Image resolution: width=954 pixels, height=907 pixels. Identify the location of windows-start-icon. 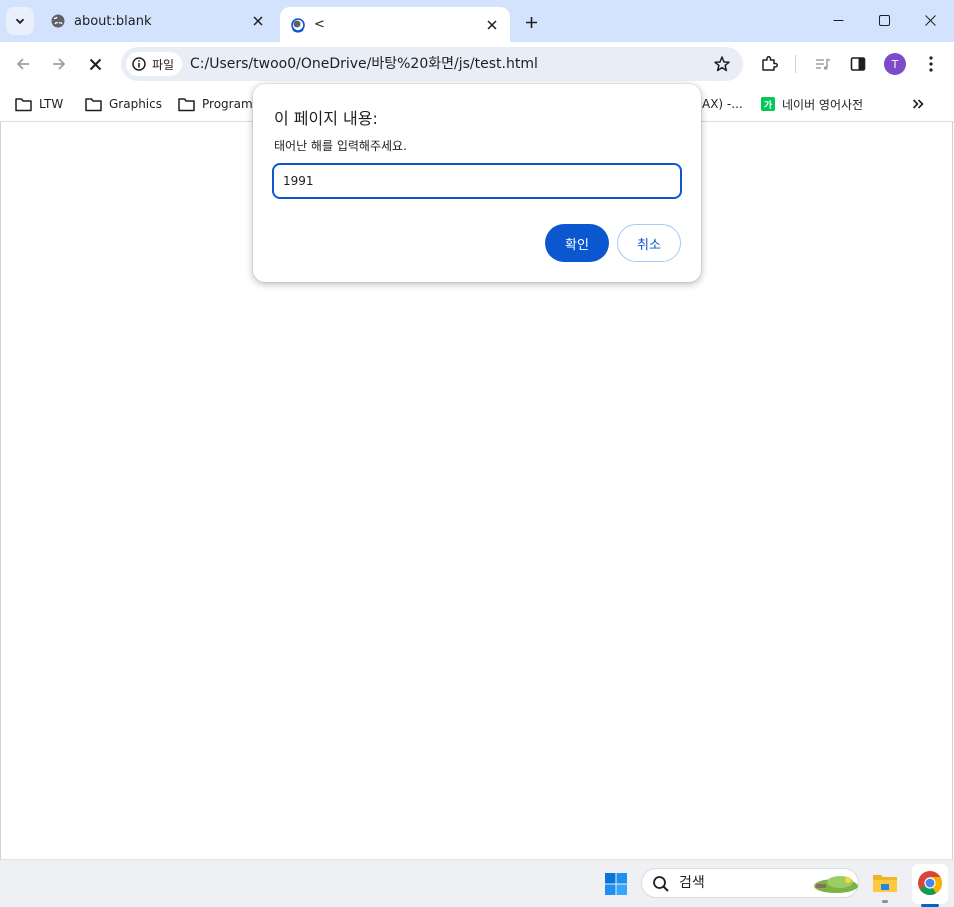
(616, 884).